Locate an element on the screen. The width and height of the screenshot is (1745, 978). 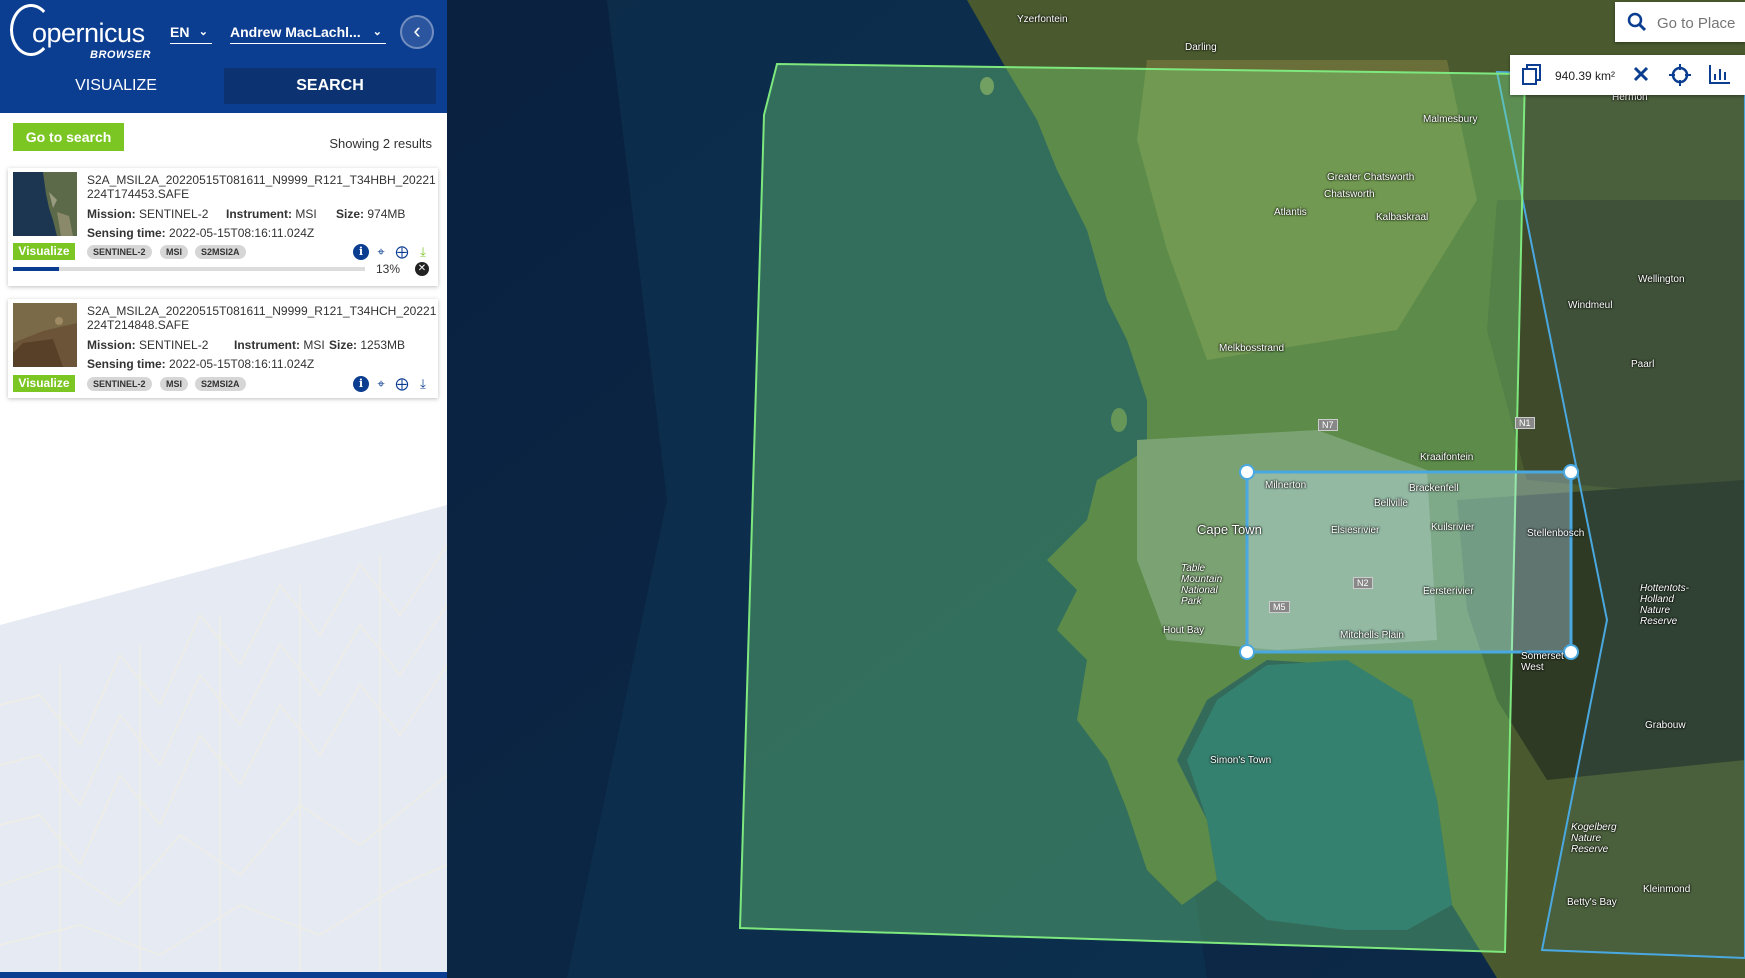
language-select: EN ⌄ is located at coordinates (191, 34).